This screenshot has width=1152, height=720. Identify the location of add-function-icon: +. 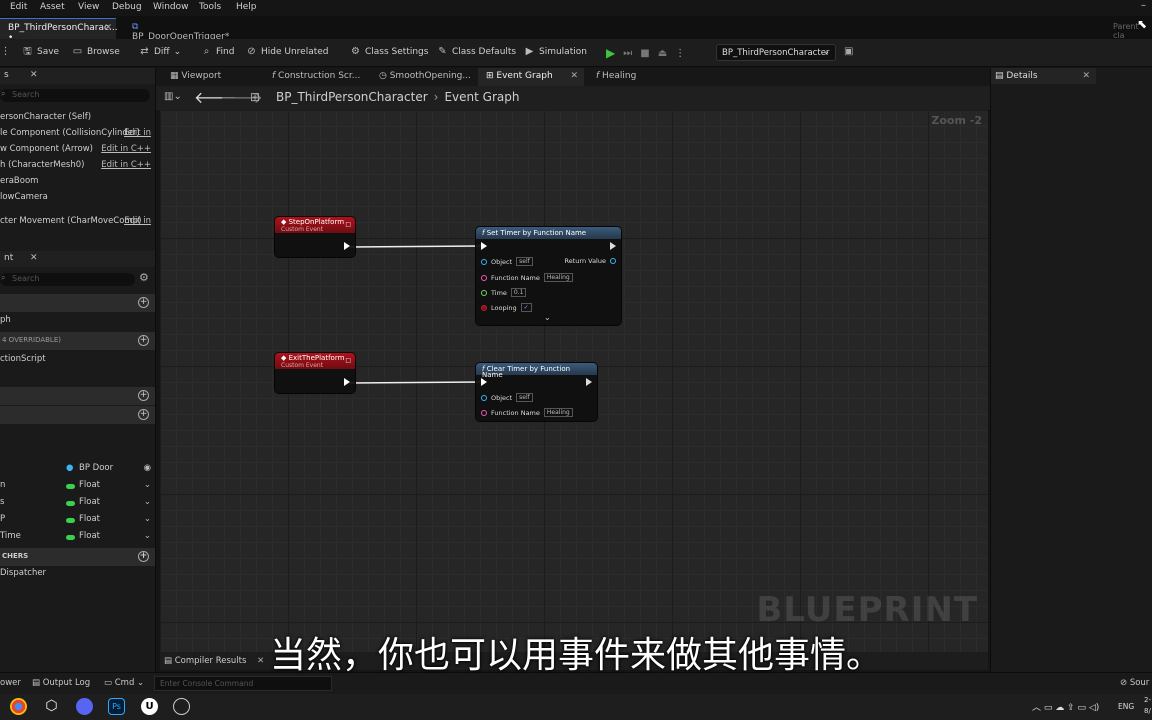
(143, 340).